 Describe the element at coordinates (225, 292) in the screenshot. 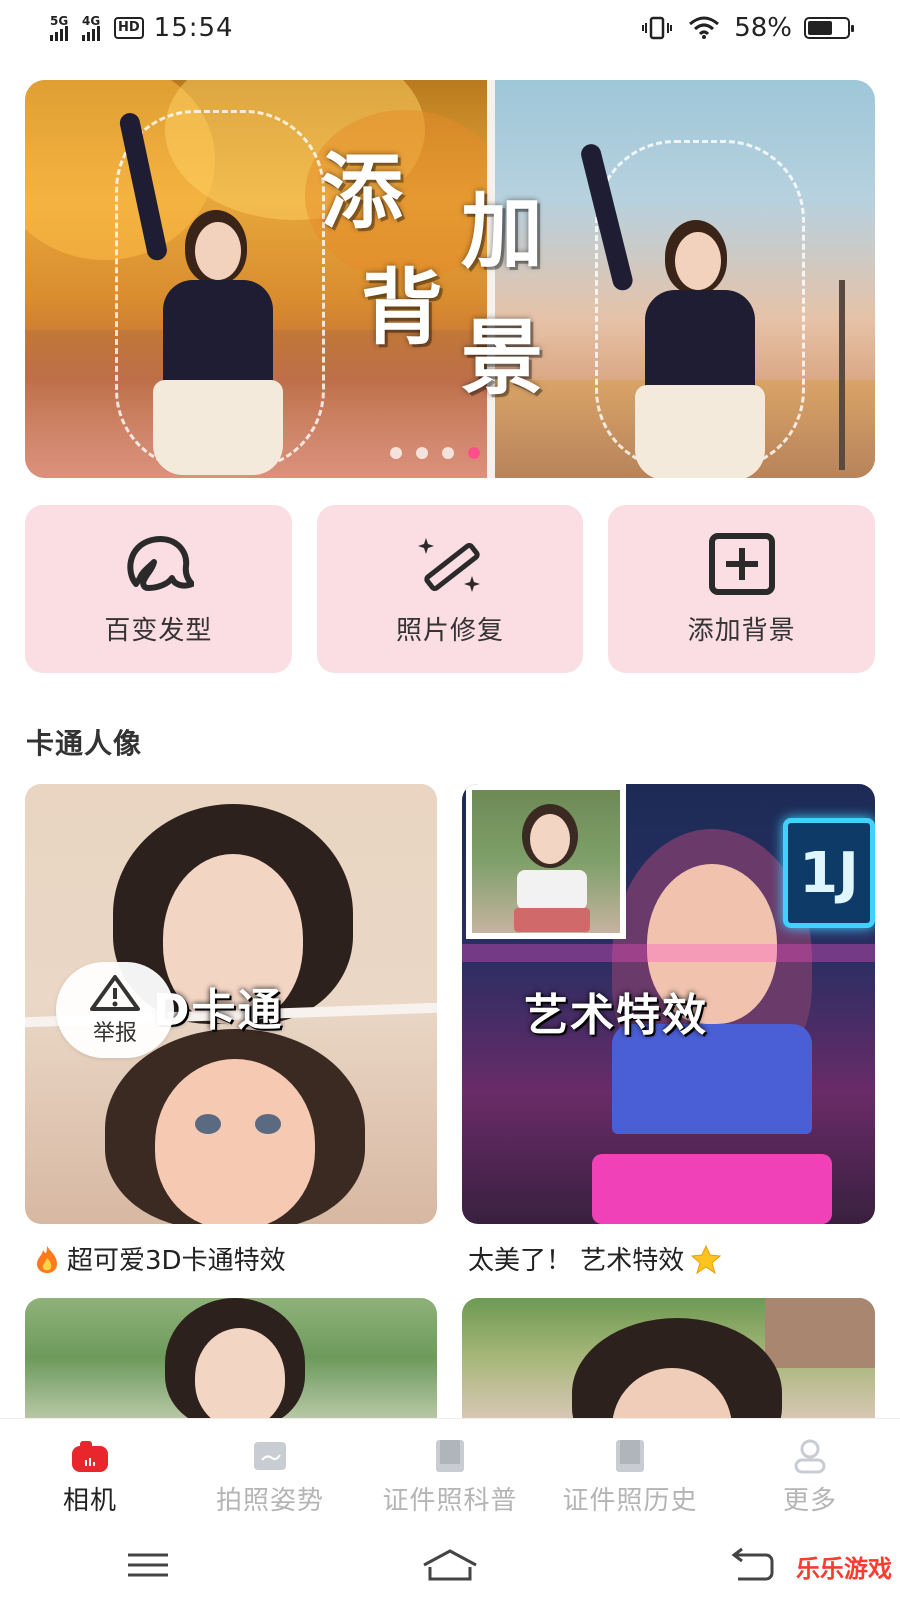

I see `banner-model-left` at that location.